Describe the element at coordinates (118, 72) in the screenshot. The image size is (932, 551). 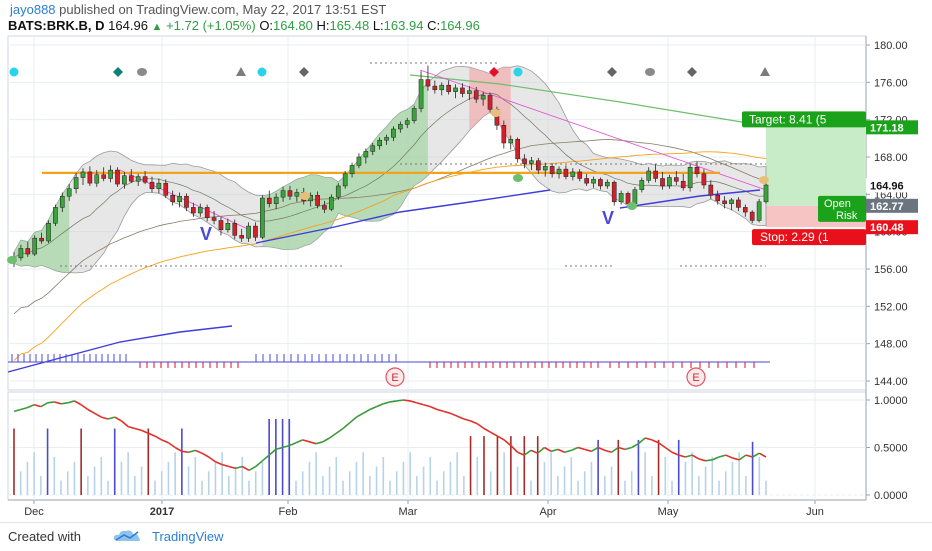
I see `signal-diamond` at that location.